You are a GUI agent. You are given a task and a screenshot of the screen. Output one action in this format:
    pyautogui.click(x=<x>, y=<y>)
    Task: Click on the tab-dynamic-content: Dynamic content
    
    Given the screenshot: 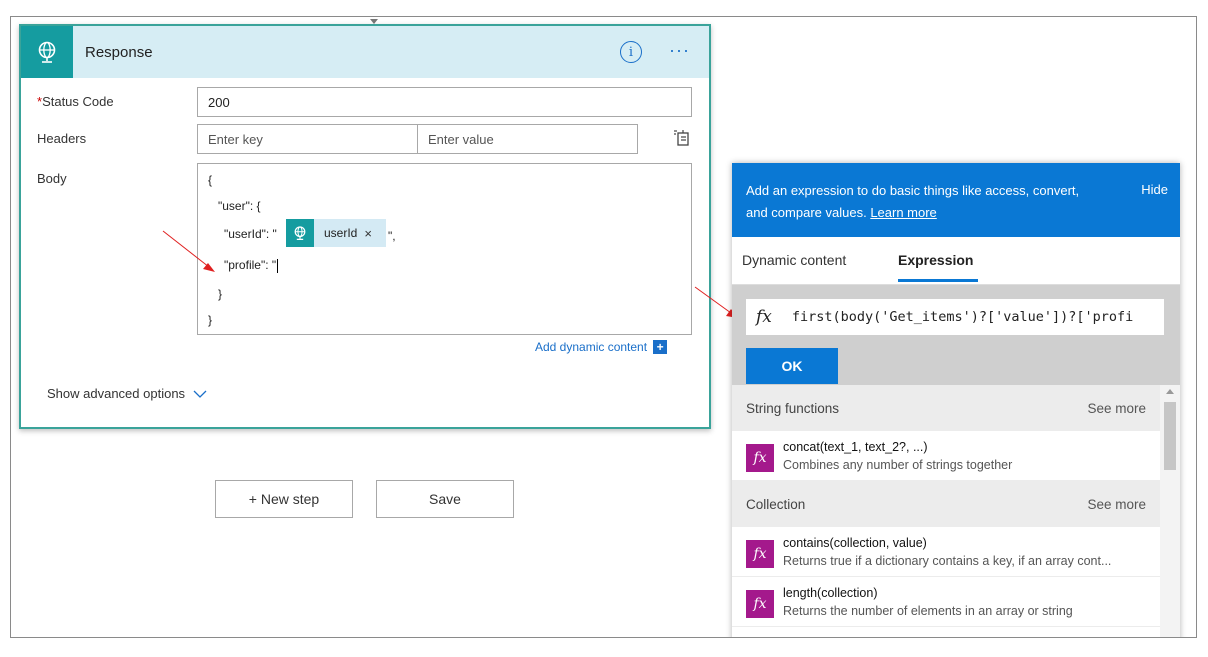 What is the action you would take?
    pyautogui.click(x=794, y=260)
    